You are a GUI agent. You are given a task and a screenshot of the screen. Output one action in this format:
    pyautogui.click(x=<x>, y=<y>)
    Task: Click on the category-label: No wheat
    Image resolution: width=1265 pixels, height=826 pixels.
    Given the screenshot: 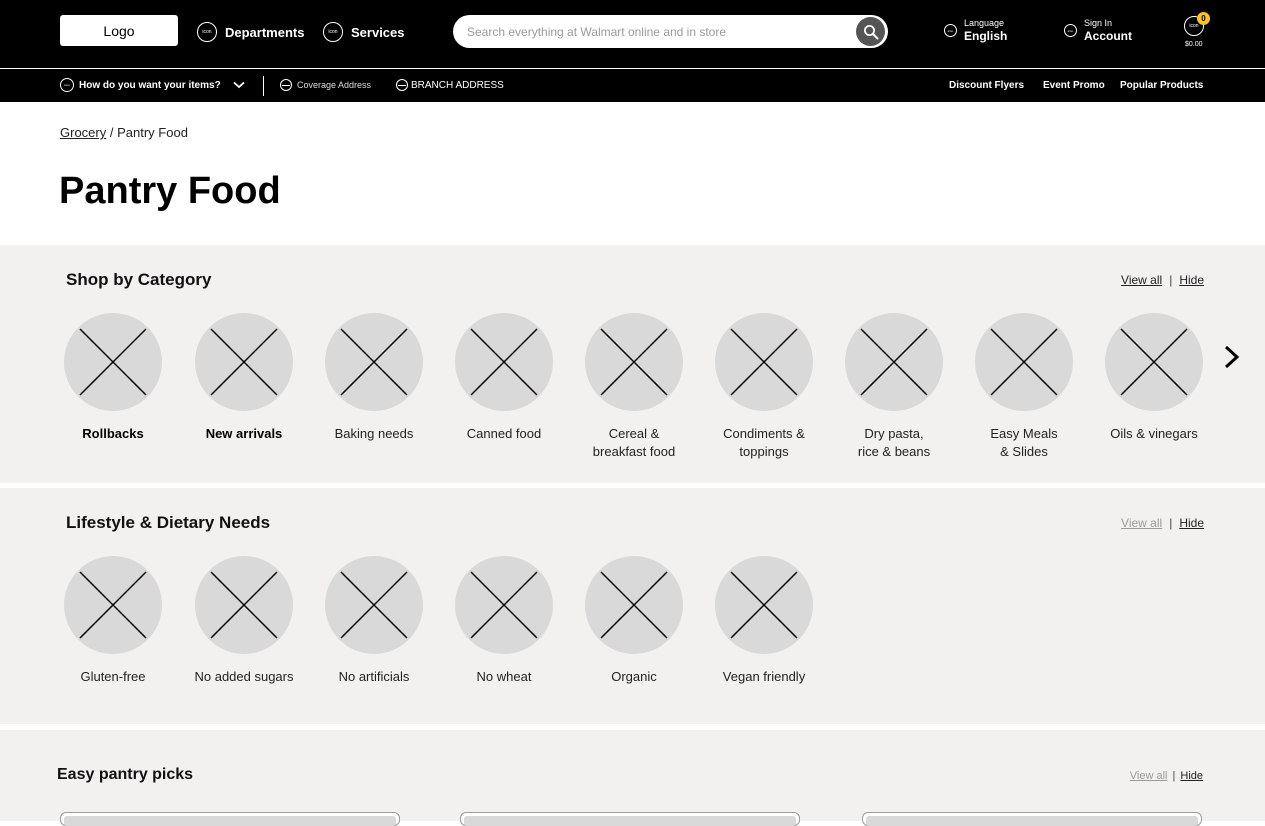 What is the action you would take?
    pyautogui.click(x=504, y=677)
    